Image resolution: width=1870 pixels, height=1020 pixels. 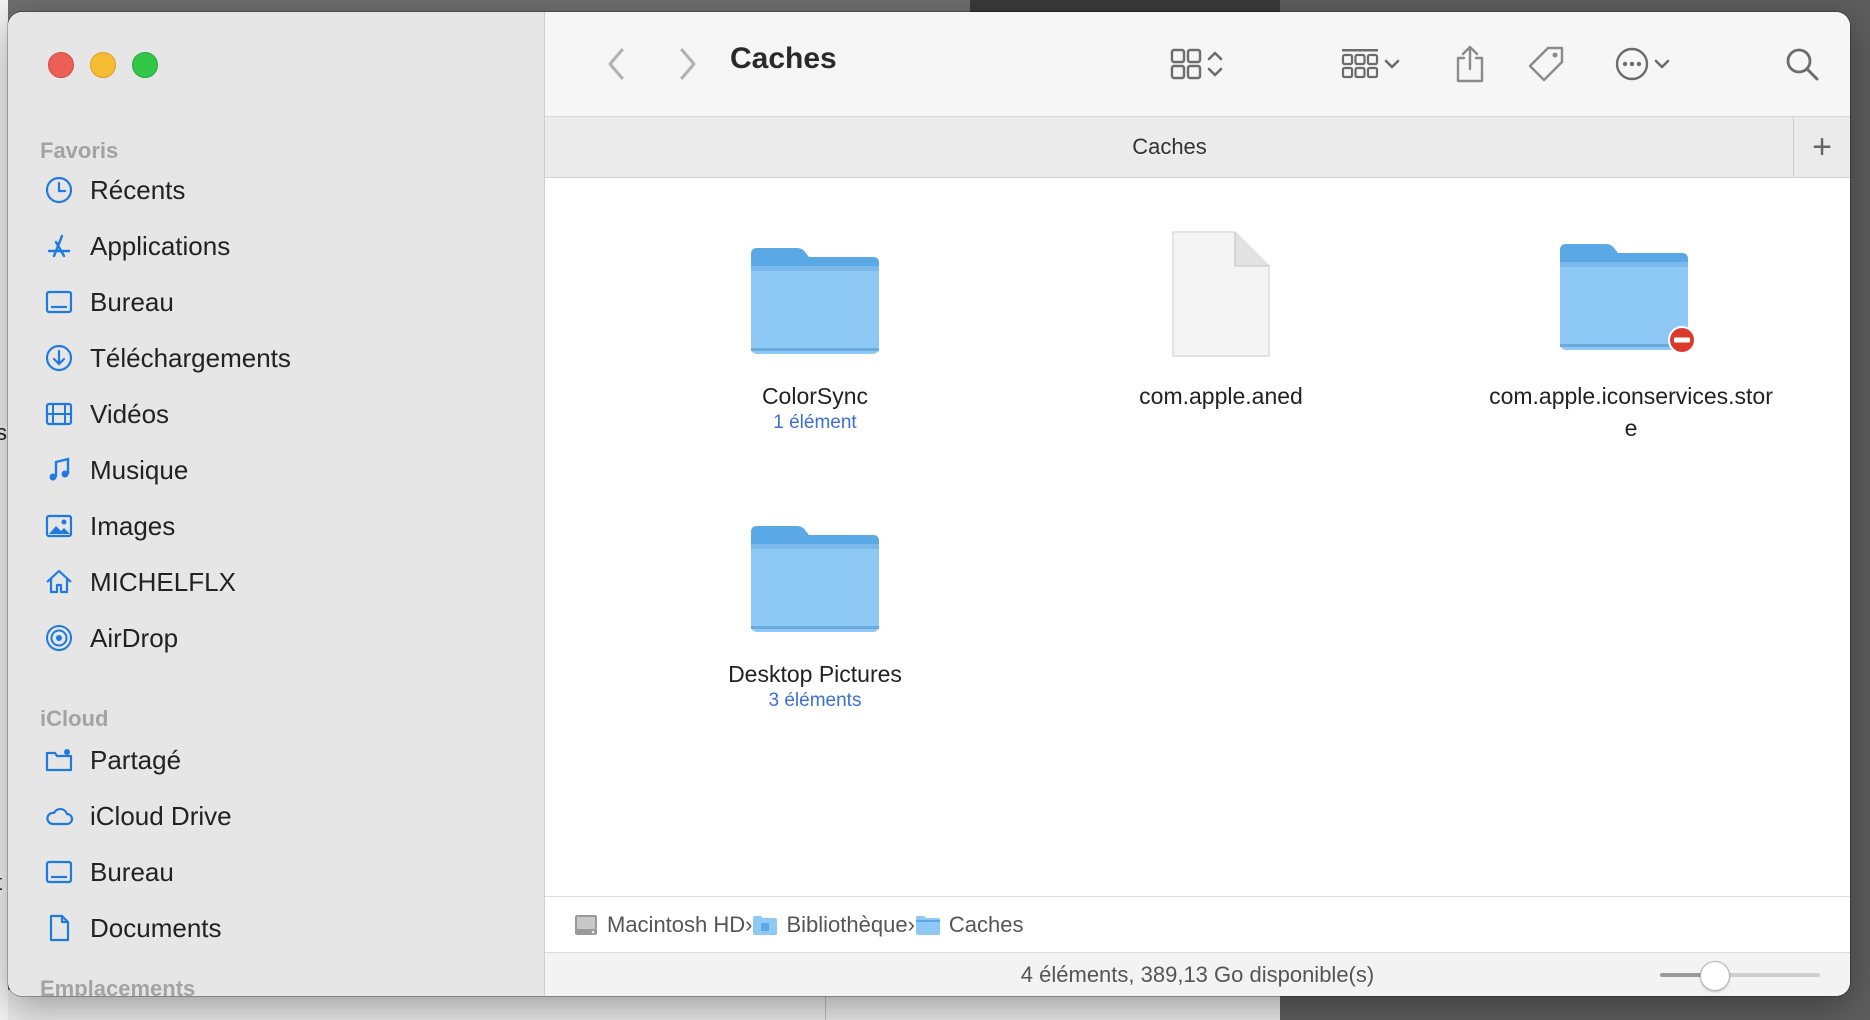 I want to click on tag-icon, so click(x=1546, y=64).